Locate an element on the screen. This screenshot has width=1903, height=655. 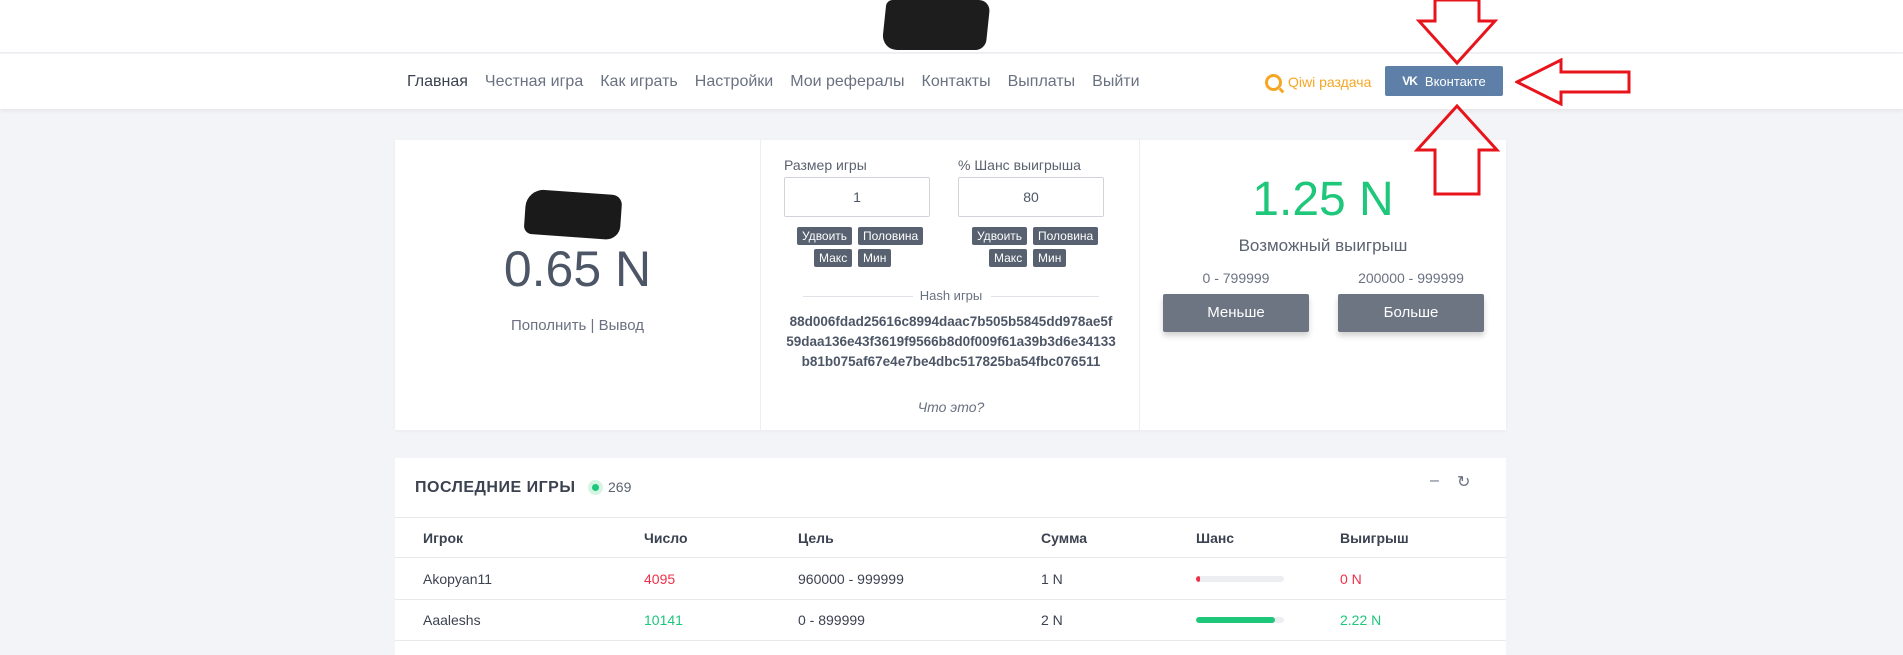
qiwi-giveaway-link: Qiwi раздача is located at coordinates (1318, 82).